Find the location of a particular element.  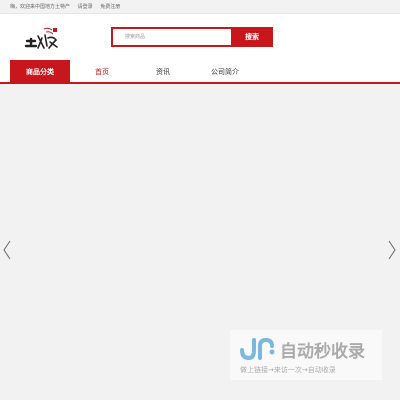

watermark-logo-icon is located at coordinates (257, 348).